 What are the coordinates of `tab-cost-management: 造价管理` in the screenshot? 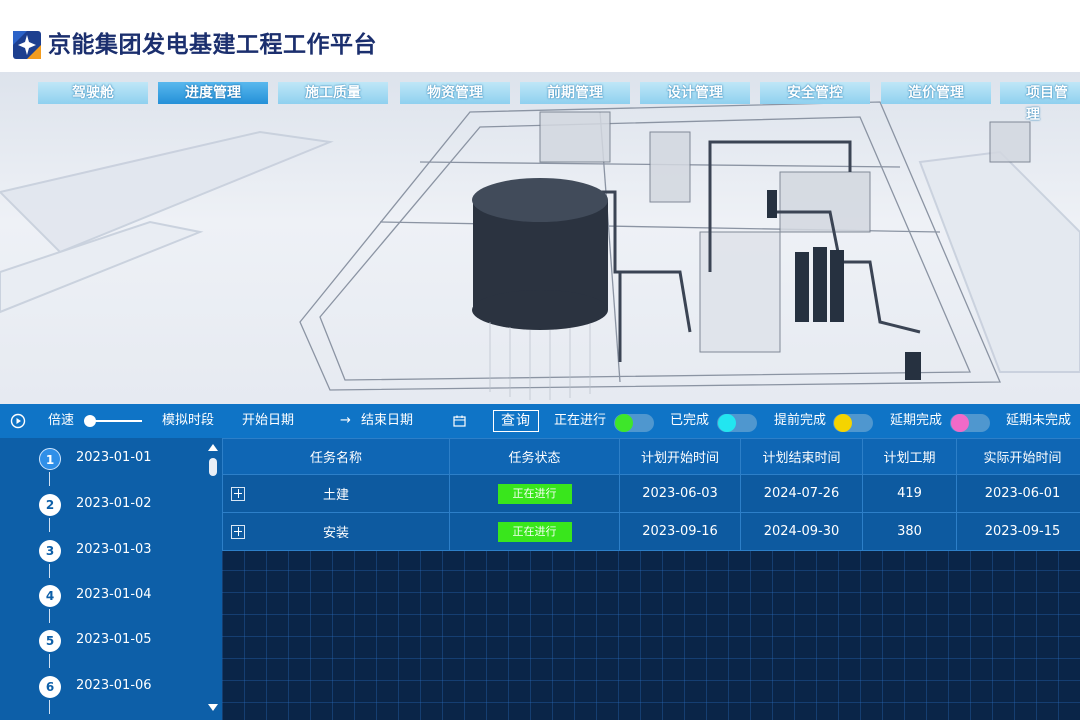 It's located at (936, 93).